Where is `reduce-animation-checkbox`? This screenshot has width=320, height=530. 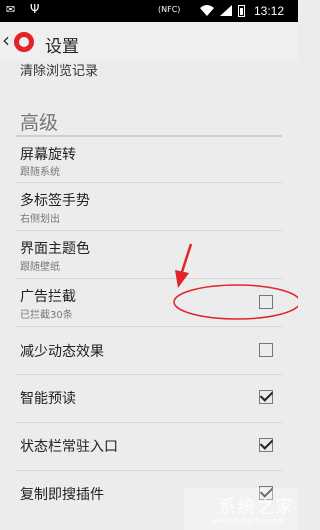 reduce-animation-checkbox is located at coordinates (266, 350).